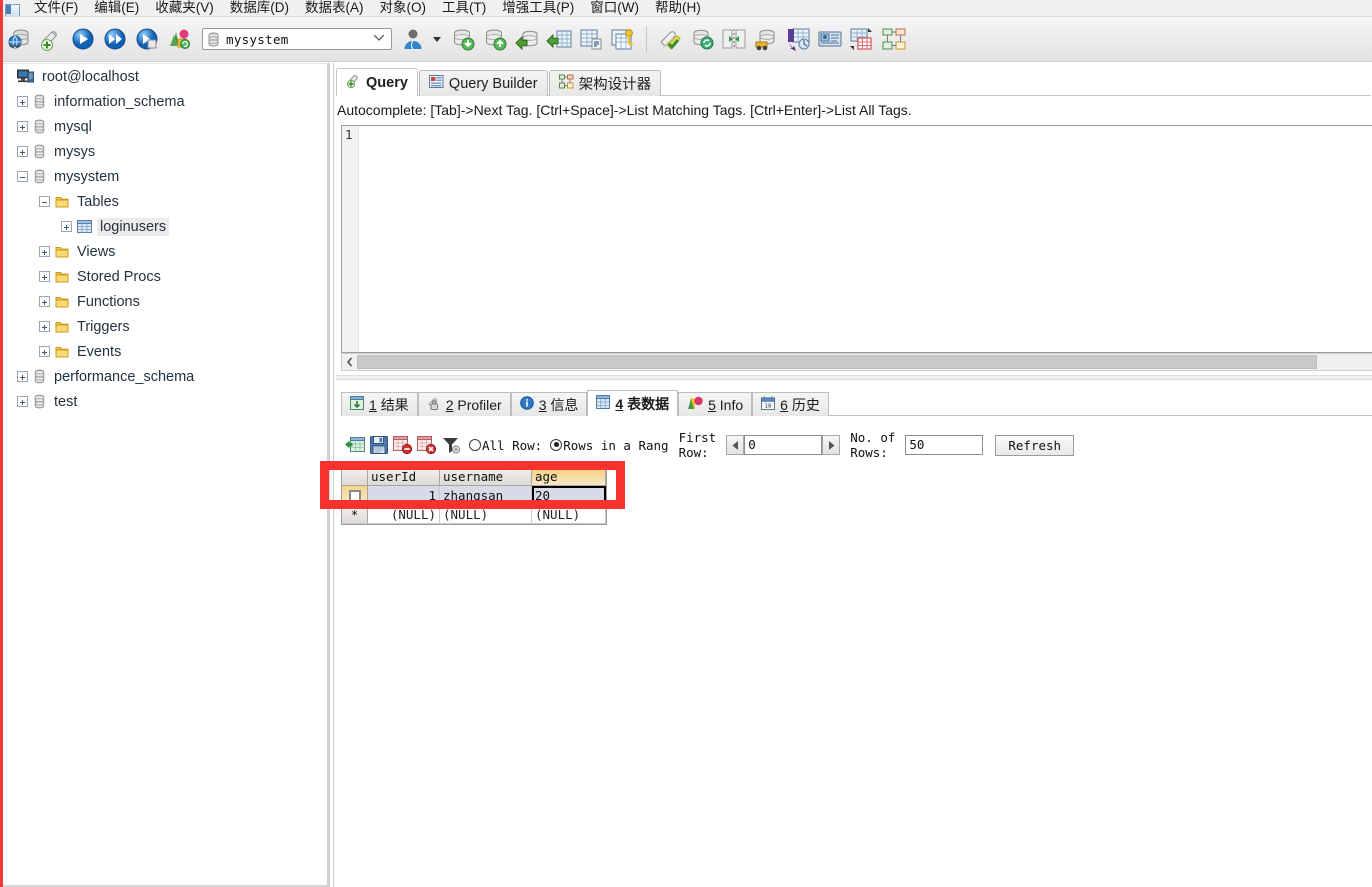  Describe the element at coordinates (165, 201) in the screenshot. I see `tree-node-tables: Tables` at that location.